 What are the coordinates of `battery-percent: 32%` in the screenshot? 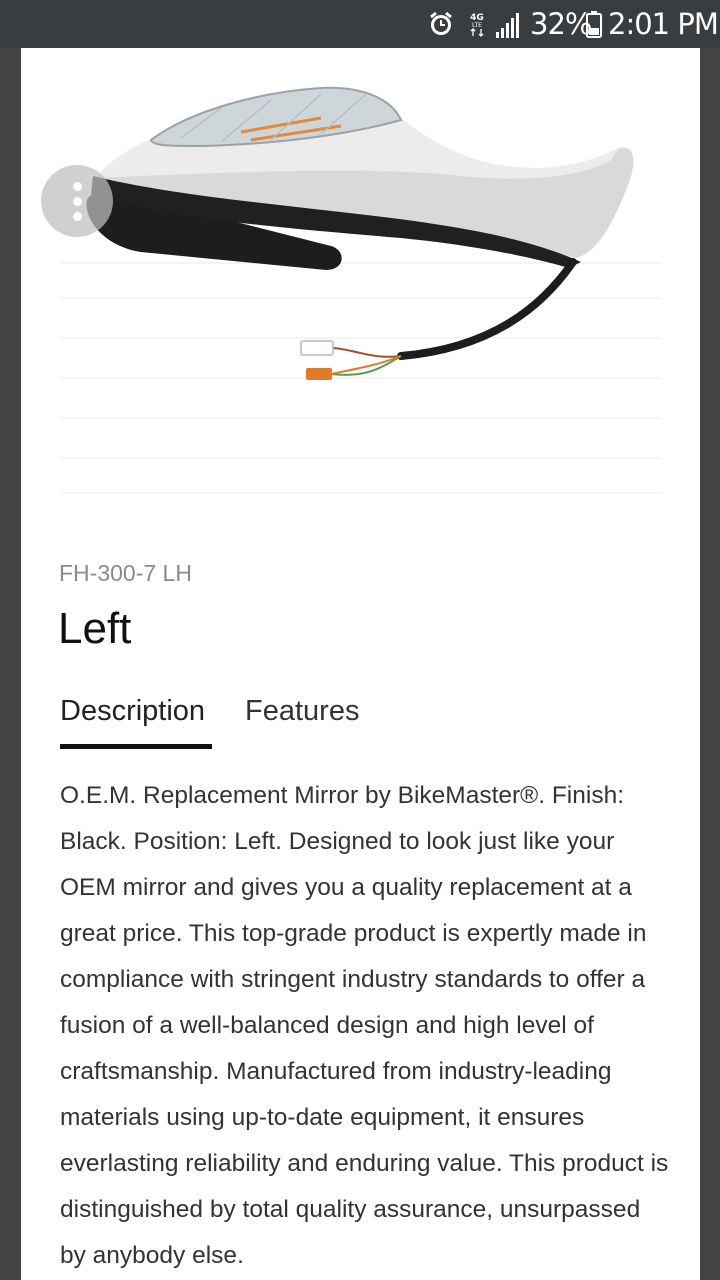 It's located at (561, 24).